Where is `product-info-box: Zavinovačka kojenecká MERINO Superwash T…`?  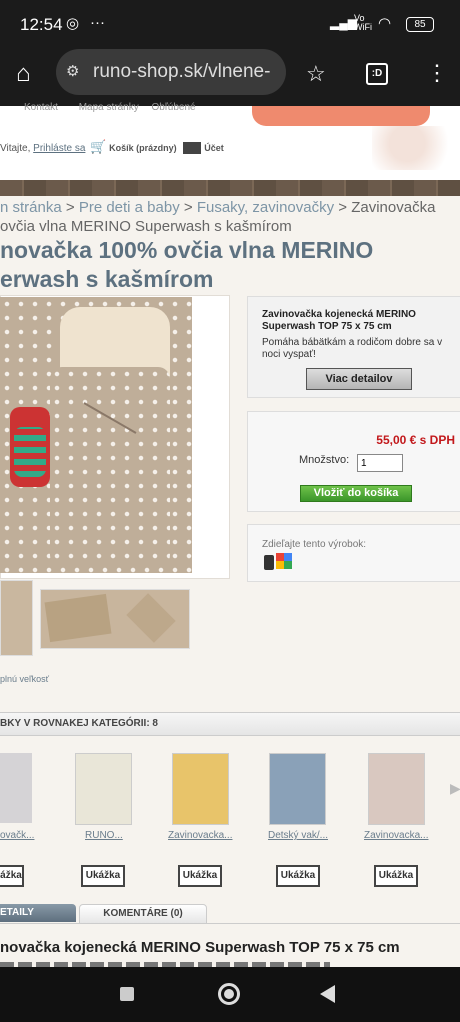
product-info-box: Zavinovačka kojenecká MERINO Superwash T… is located at coordinates (353, 347).